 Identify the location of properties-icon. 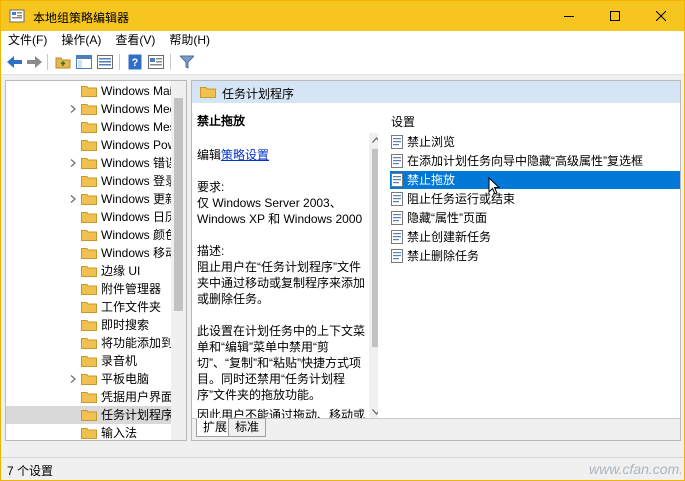
(105, 62).